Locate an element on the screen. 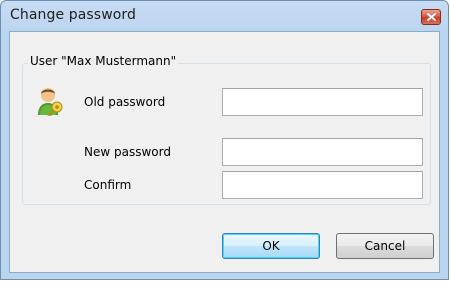  groupbox-legend: User "Max Mustermann" is located at coordinates (103, 61).